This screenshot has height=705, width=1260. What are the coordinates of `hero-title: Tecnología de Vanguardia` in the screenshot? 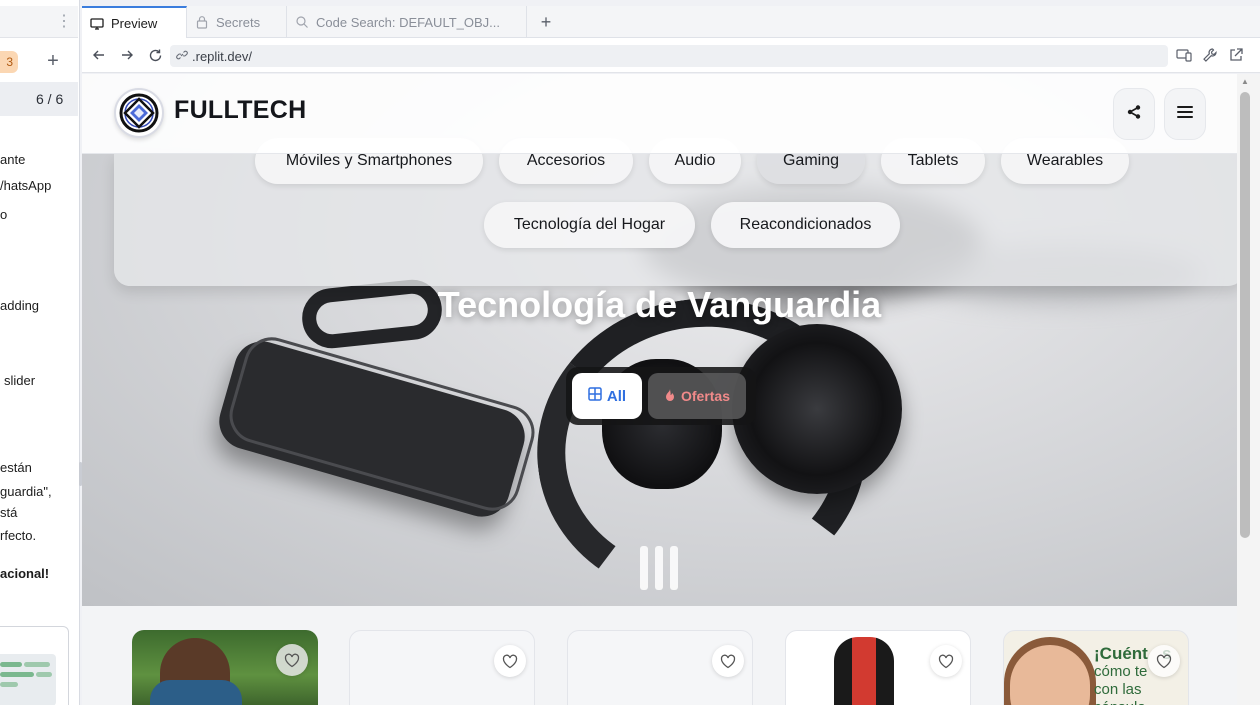 It's located at (659, 304).